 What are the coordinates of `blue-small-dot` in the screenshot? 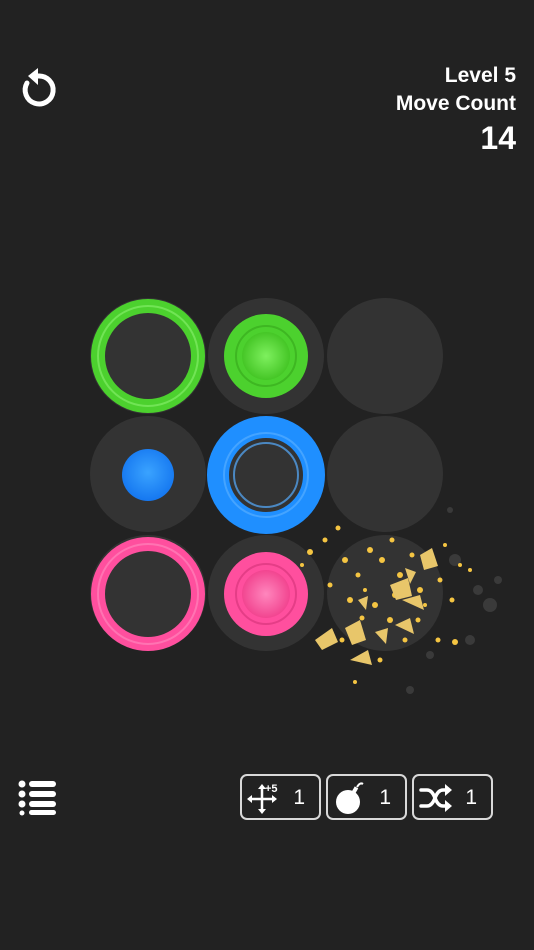 It's located at (148, 475).